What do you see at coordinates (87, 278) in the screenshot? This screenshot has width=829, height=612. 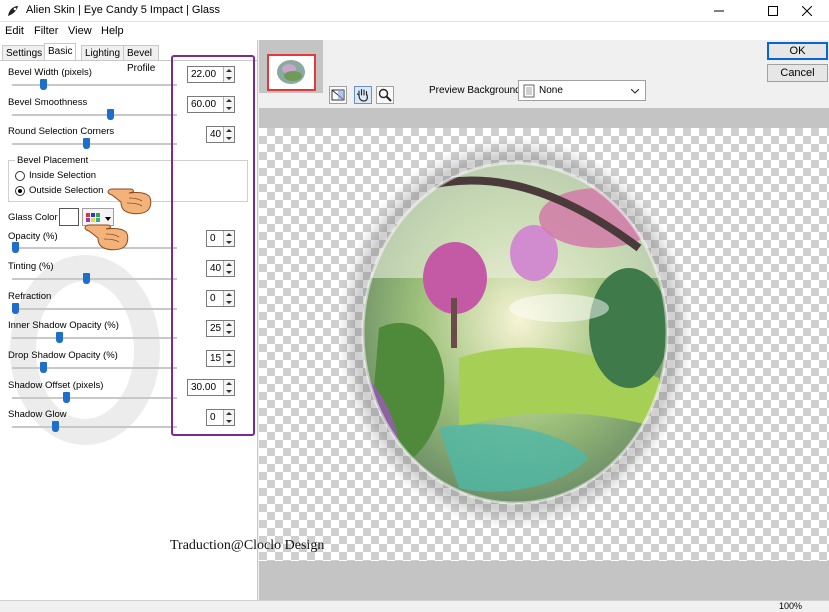 I see `tinting-thumb` at bounding box center [87, 278].